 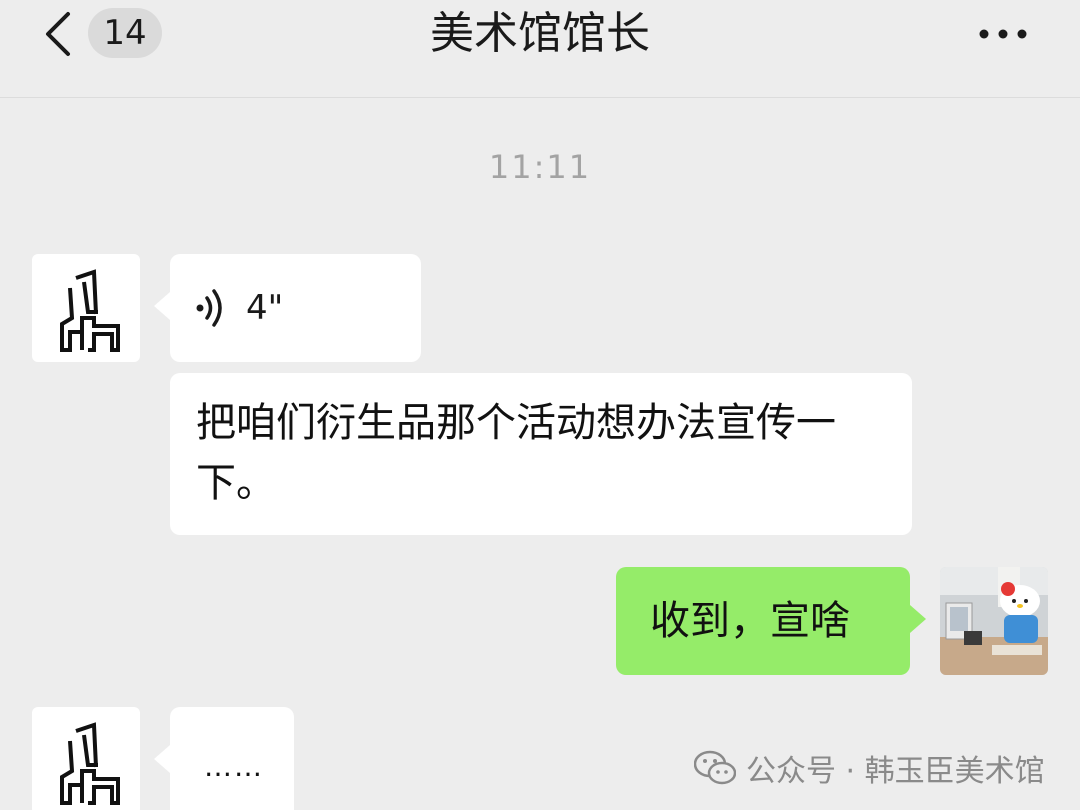 I want to click on watermark: 公众号 · 韩玉臣美术馆, so click(x=869, y=768).